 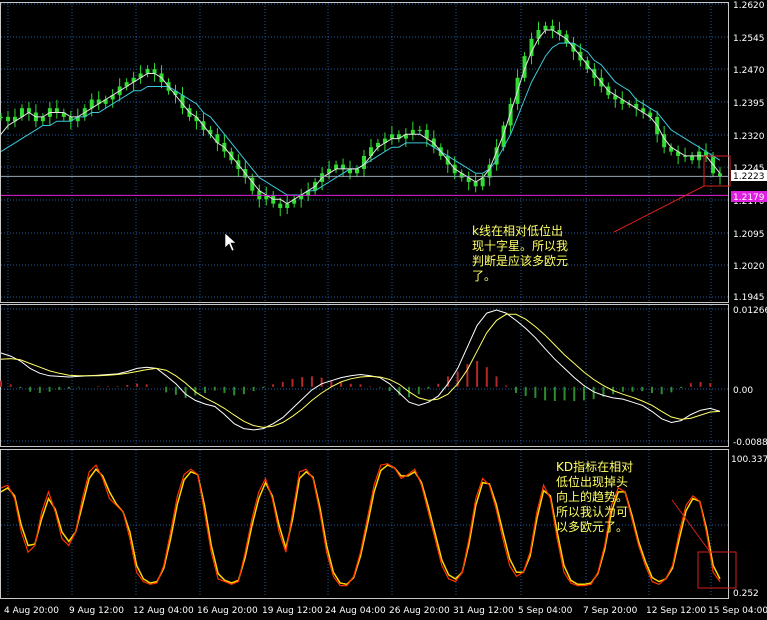 I want to click on price-annotation-line: k线在相对低位出, so click(x=517, y=230).